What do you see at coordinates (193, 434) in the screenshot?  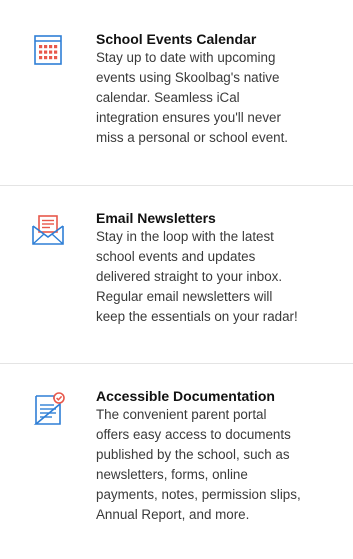 I see `description-line: offers easy access to documents` at bounding box center [193, 434].